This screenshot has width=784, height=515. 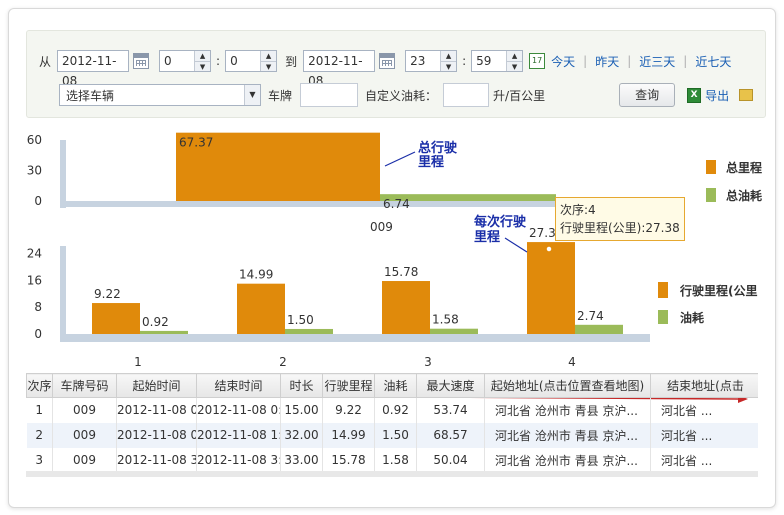 I want to click on cell-mileage: 14.99, so click(x=348, y=435).